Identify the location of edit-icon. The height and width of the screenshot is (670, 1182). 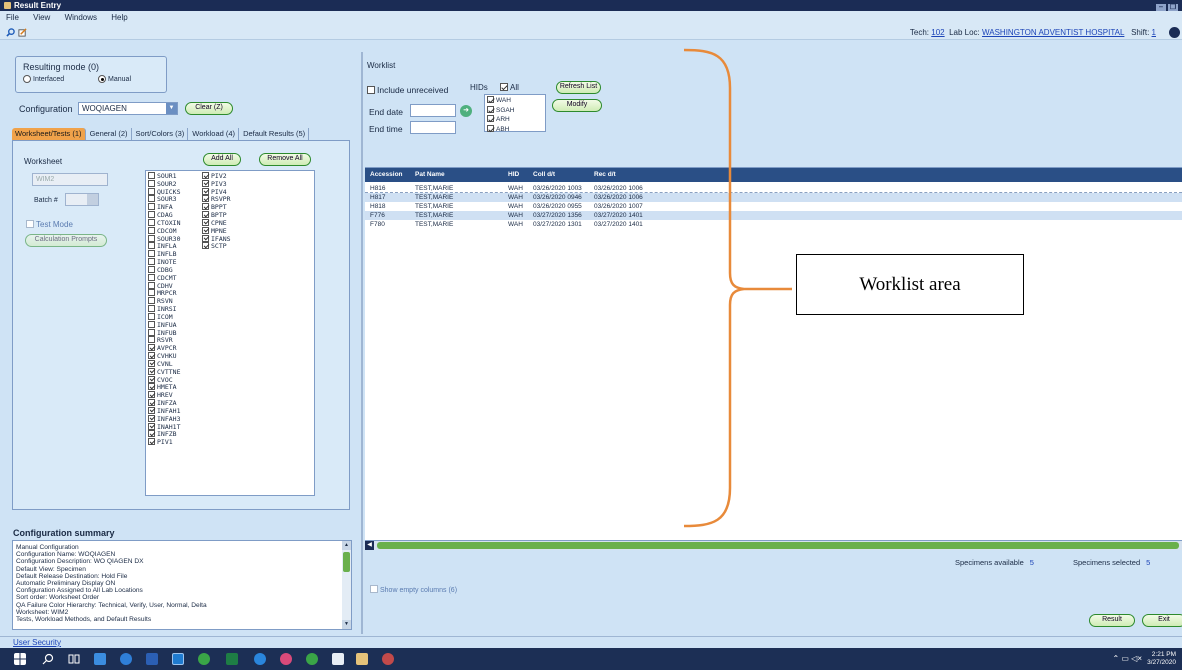
(22, 32).